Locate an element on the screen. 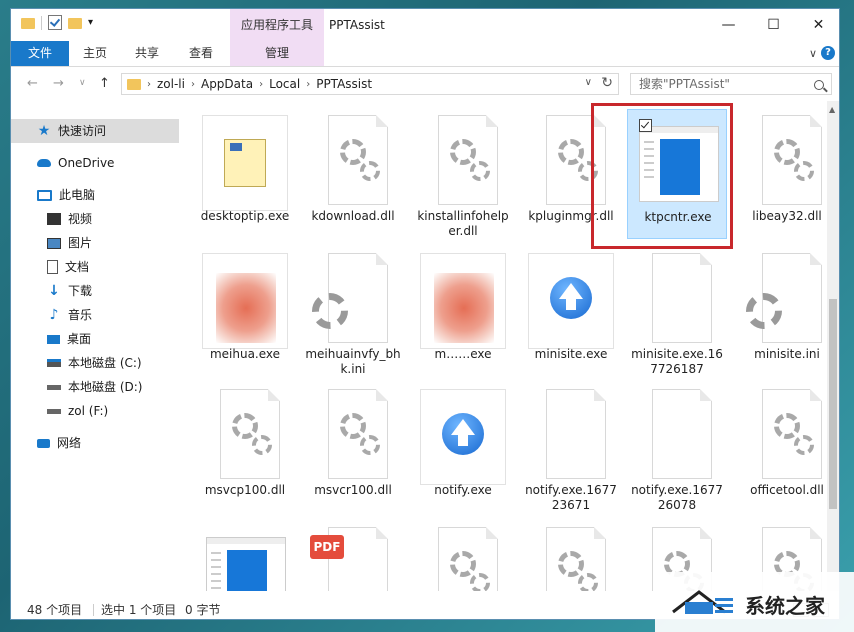  file-item: meihuainvfy_bhk.ini is located at coordinates (353, 312).